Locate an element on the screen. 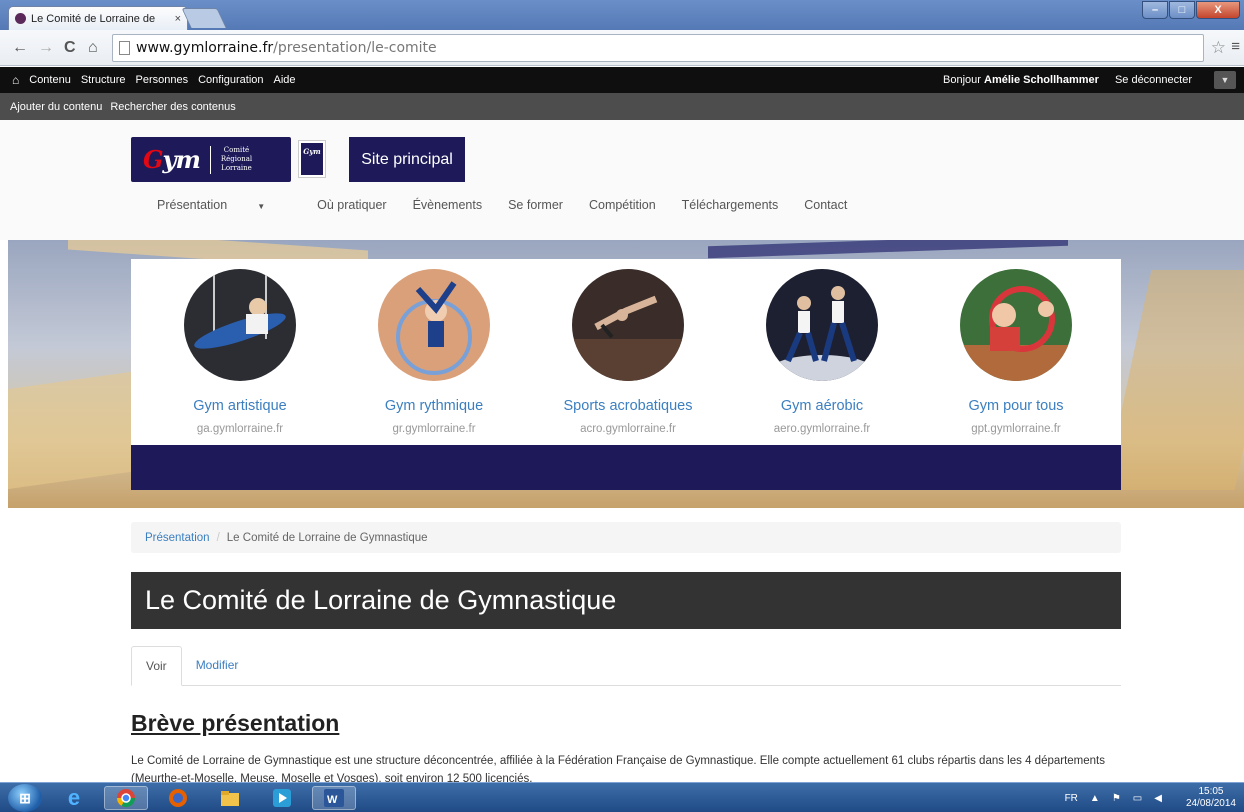 This screenshot has width=1244, height=812. bookmark-star-icon: ☆ is located at coordinates (1218, 48).